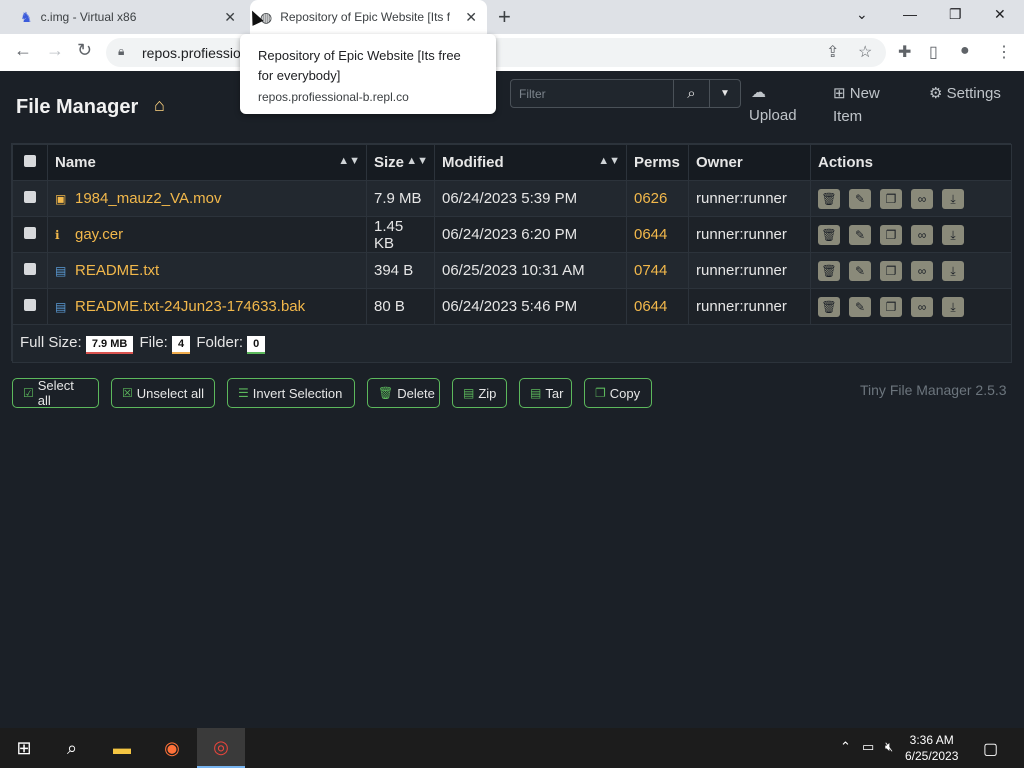 The width and height of the screenshot is (1024, 768). Describe the element at coordinates (479, 393) in the screenshot. I see `zip-button: ▤ Zip` at that location.